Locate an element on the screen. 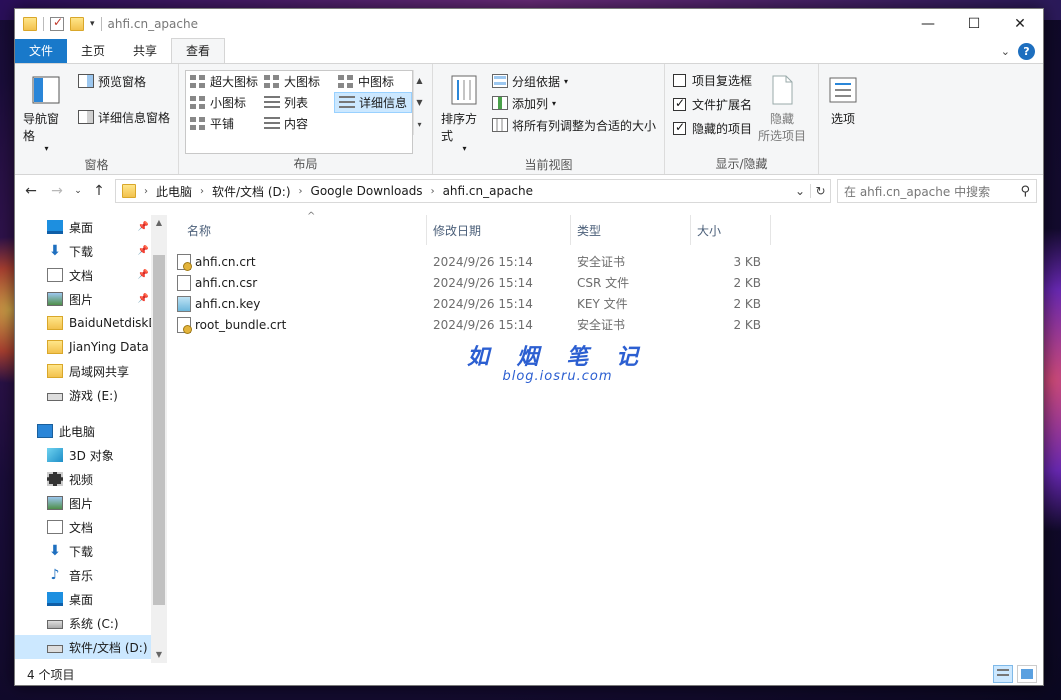  layout-small-icons: 小图标 is located at coordinates (223, 102).